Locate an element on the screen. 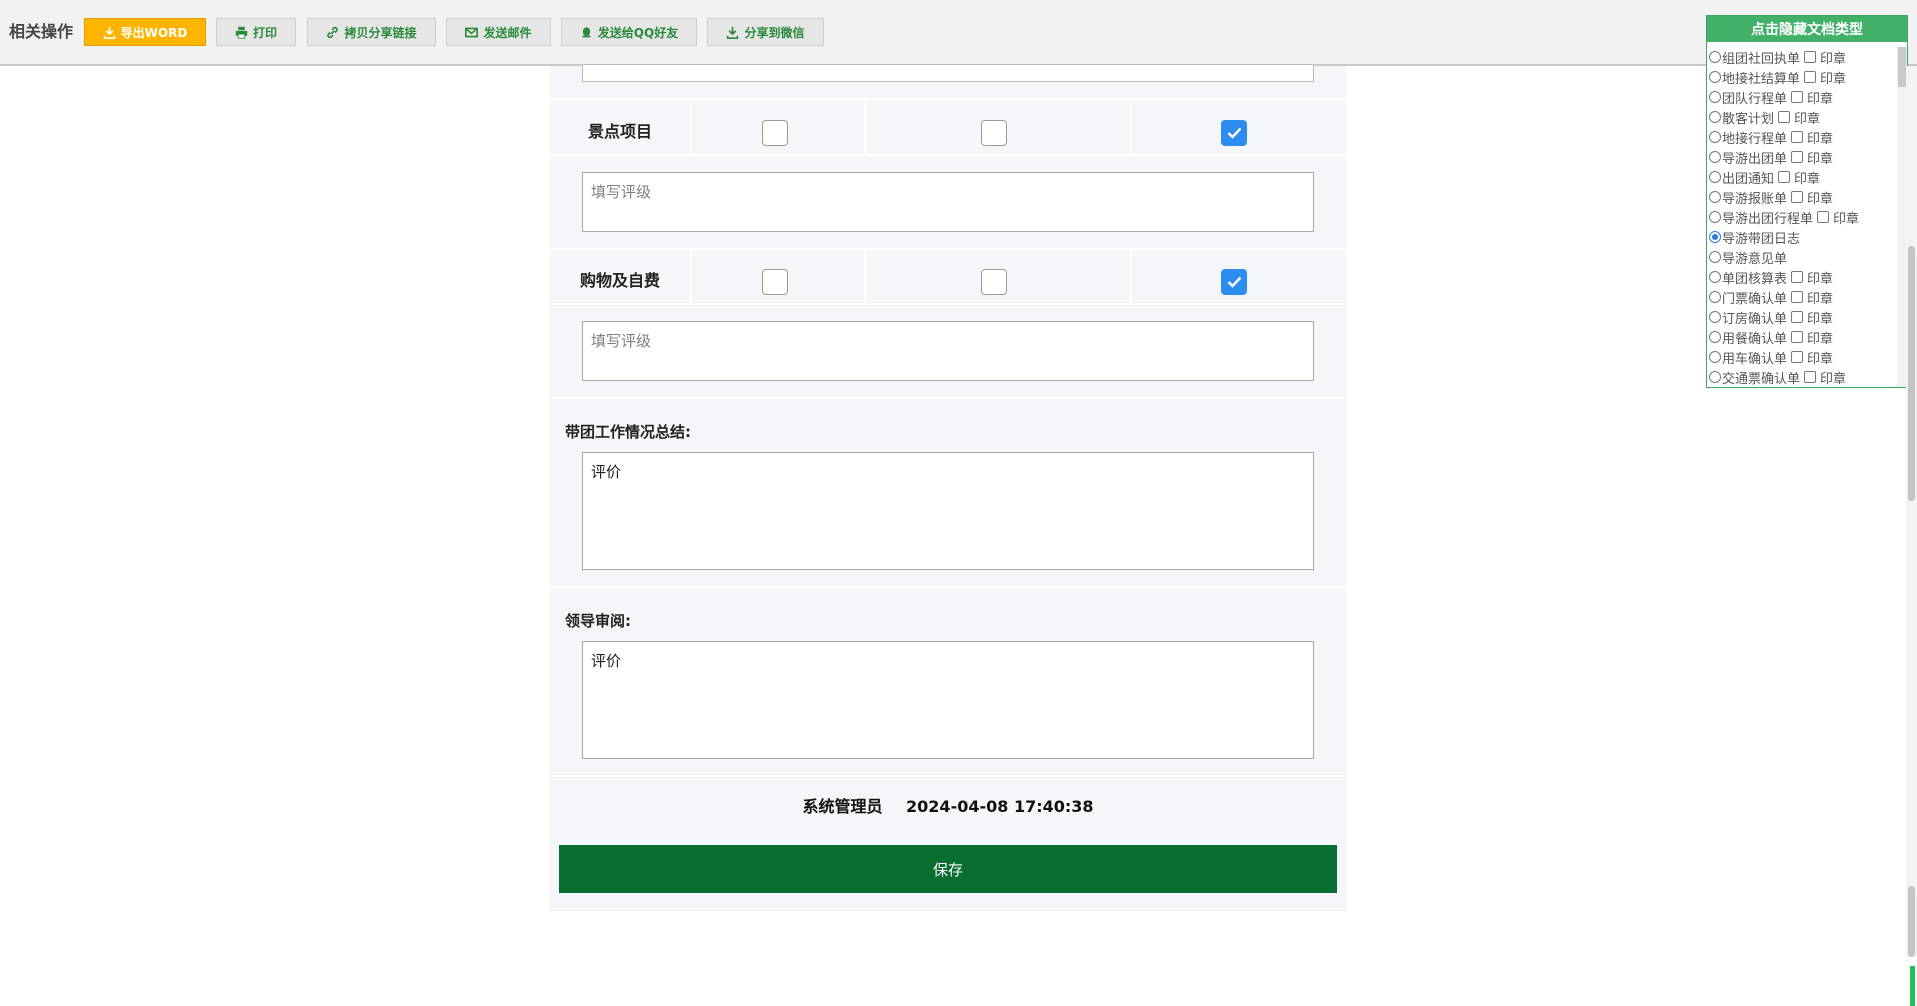 The height and width of the screenshot is (1006, 1917). send-email-label: 发送邮件 is located at coordinates (507, 32).